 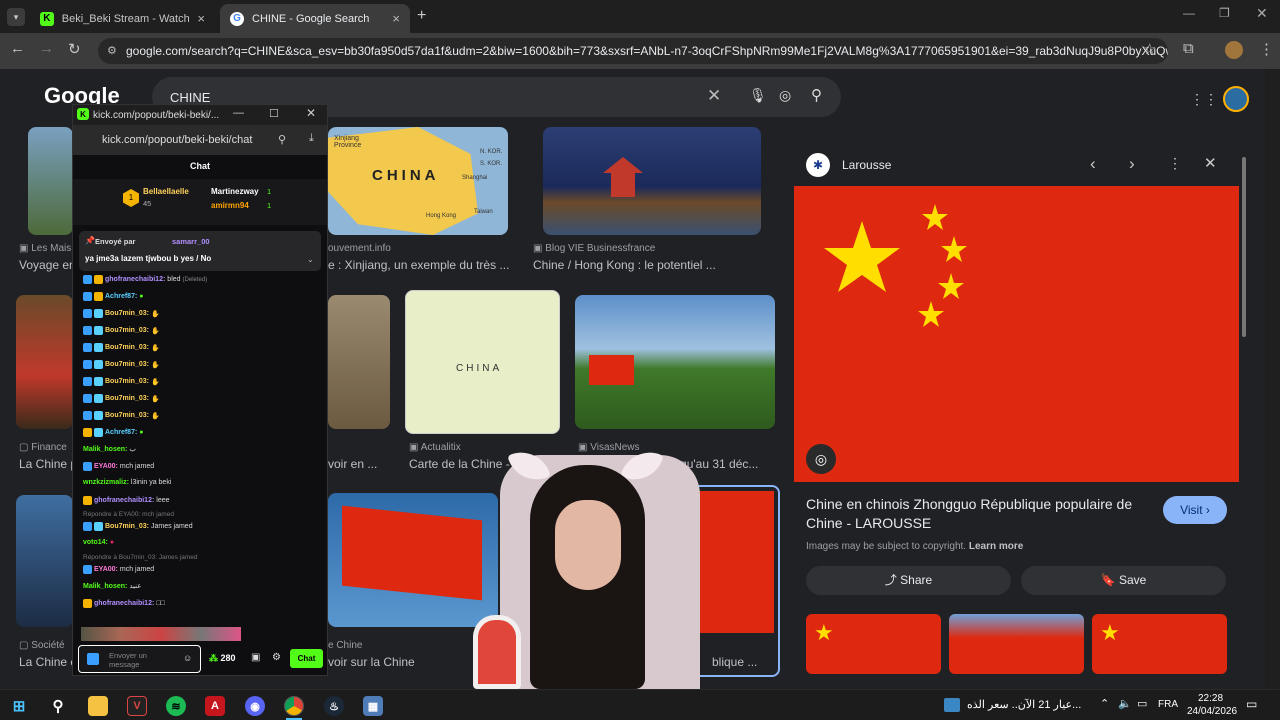 I want to click on close-panel-icon: ✕, so click(x=1210, y=163).